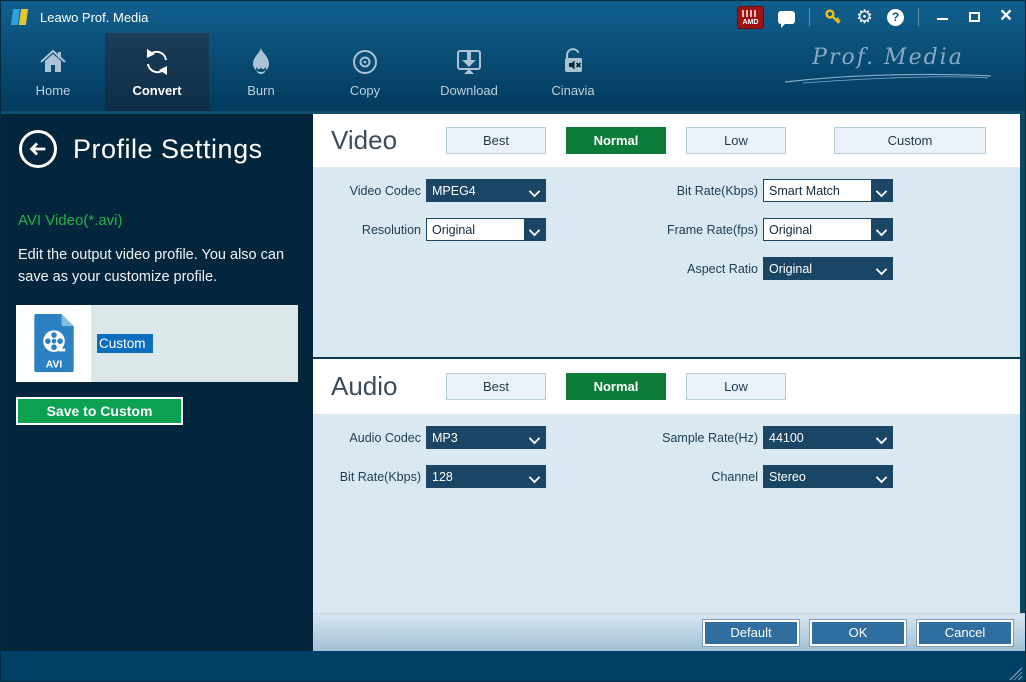 This screenshot has width=1026, height=682. I want to click on profile-name-input, so click(125, 343).